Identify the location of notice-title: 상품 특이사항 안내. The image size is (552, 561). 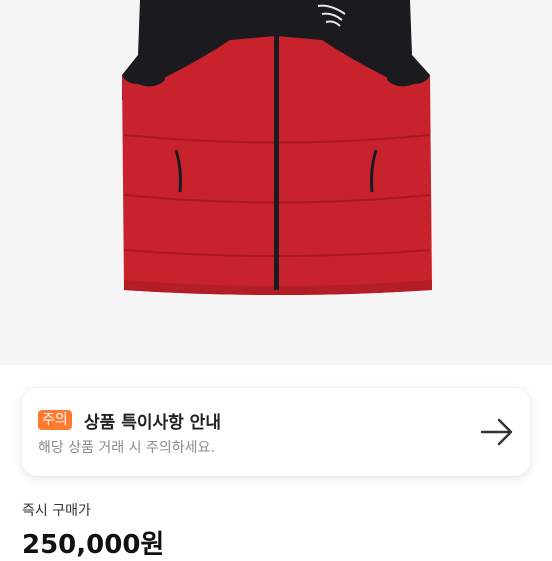
(152, 423).